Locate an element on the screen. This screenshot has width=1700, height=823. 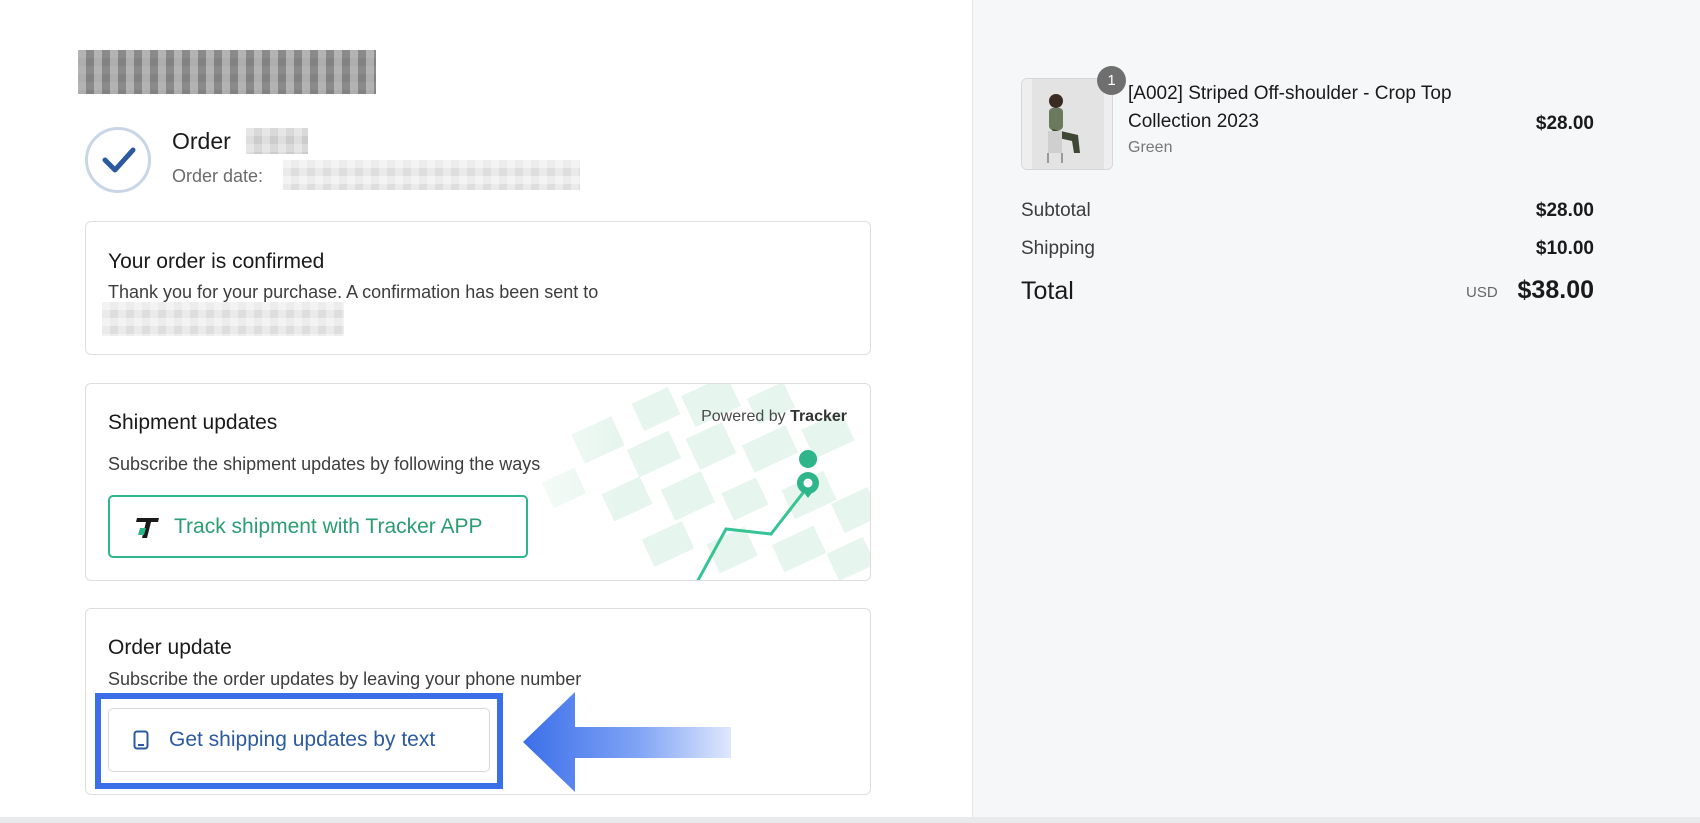
bottom-divider is located at coordinates (850, 820).